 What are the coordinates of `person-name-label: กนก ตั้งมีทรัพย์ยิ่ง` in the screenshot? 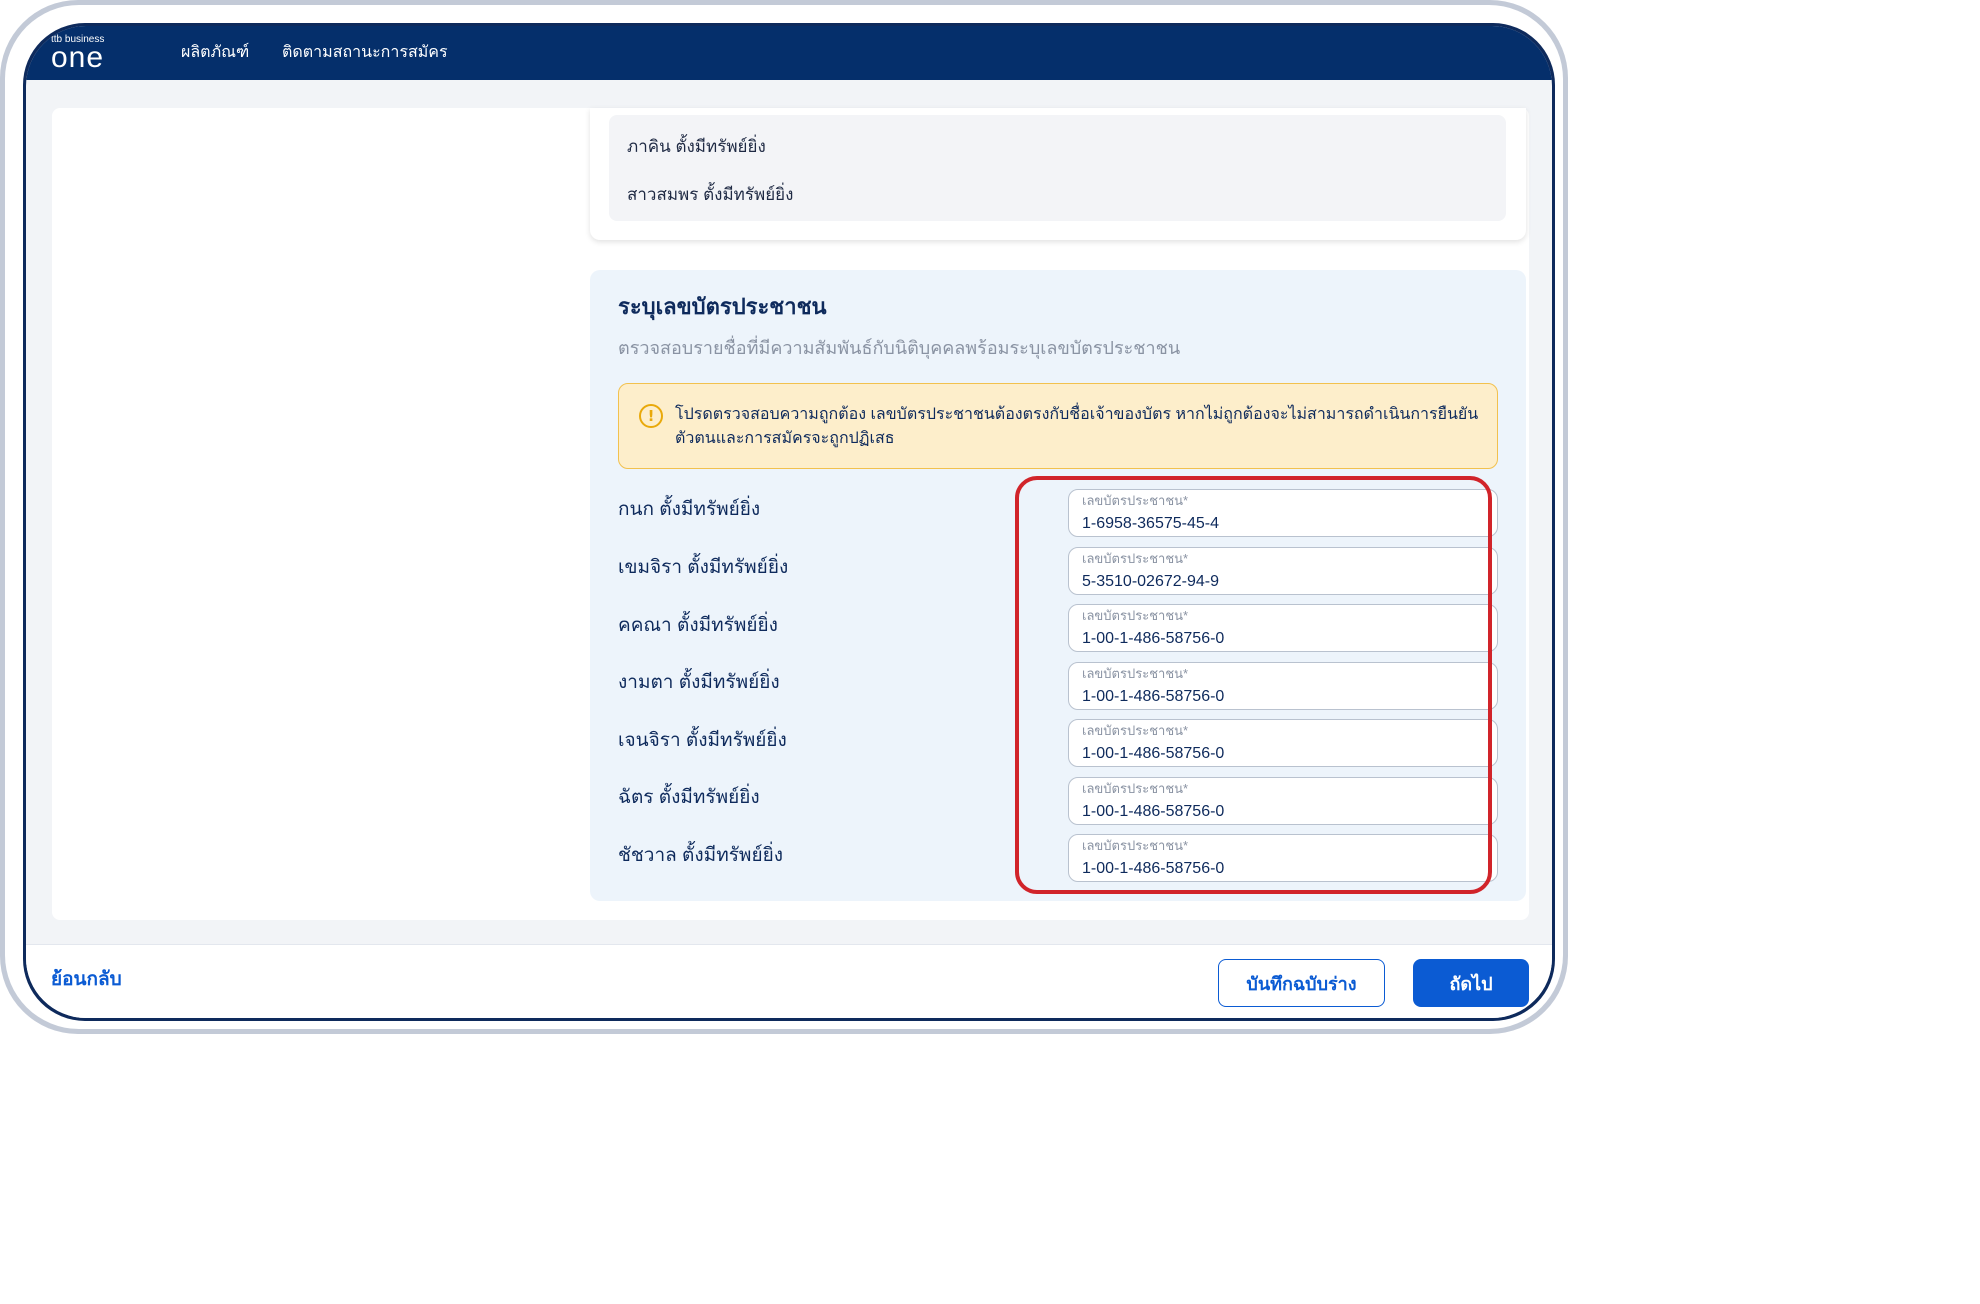 It's located at (689, 509).